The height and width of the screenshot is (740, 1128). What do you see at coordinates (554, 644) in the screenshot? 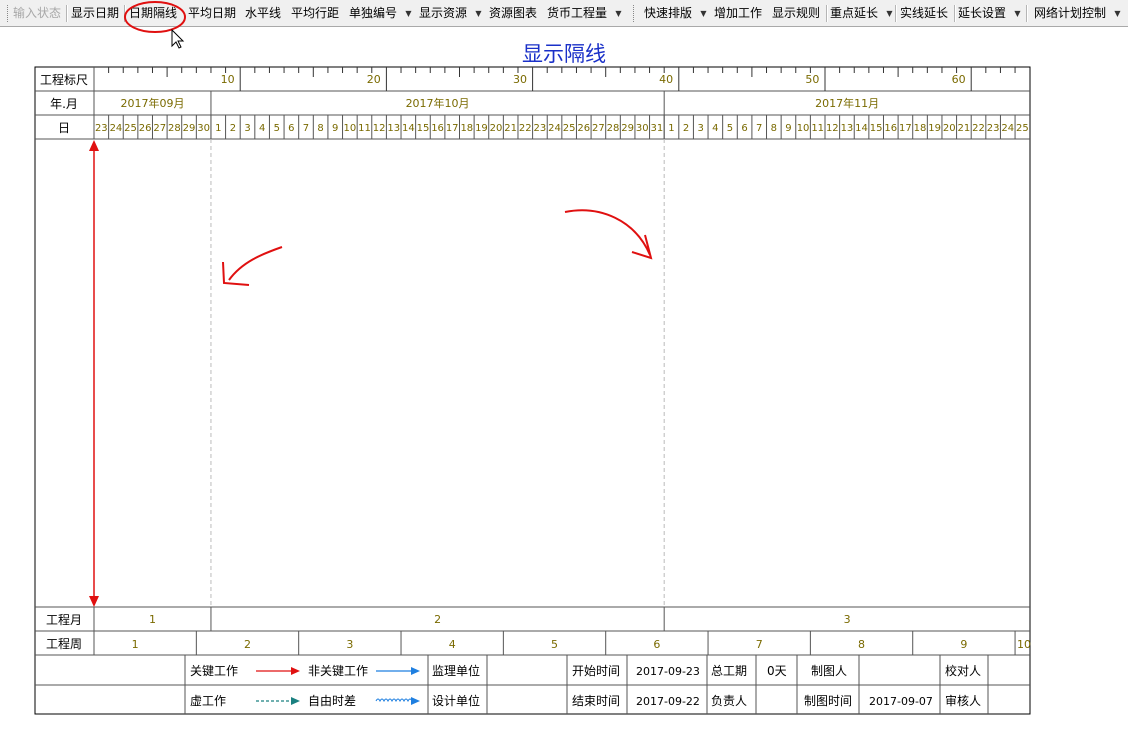
I see `project-week-label: 5` at bounding box center [554, 644].